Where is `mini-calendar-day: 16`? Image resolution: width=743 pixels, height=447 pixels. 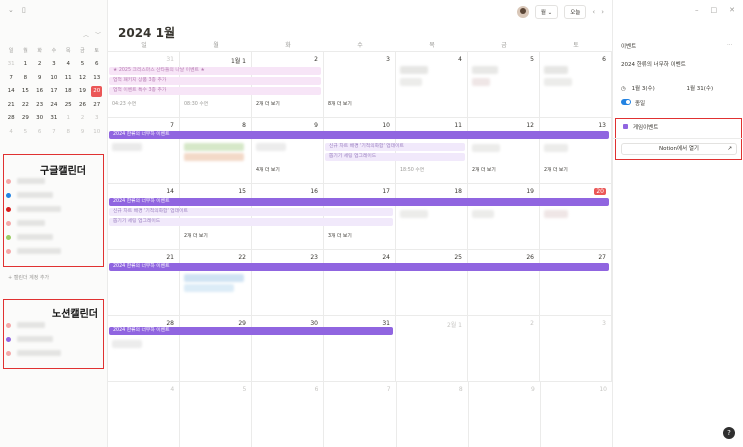 mini-calendar-day: 16 is located at coordinates (40, 91).